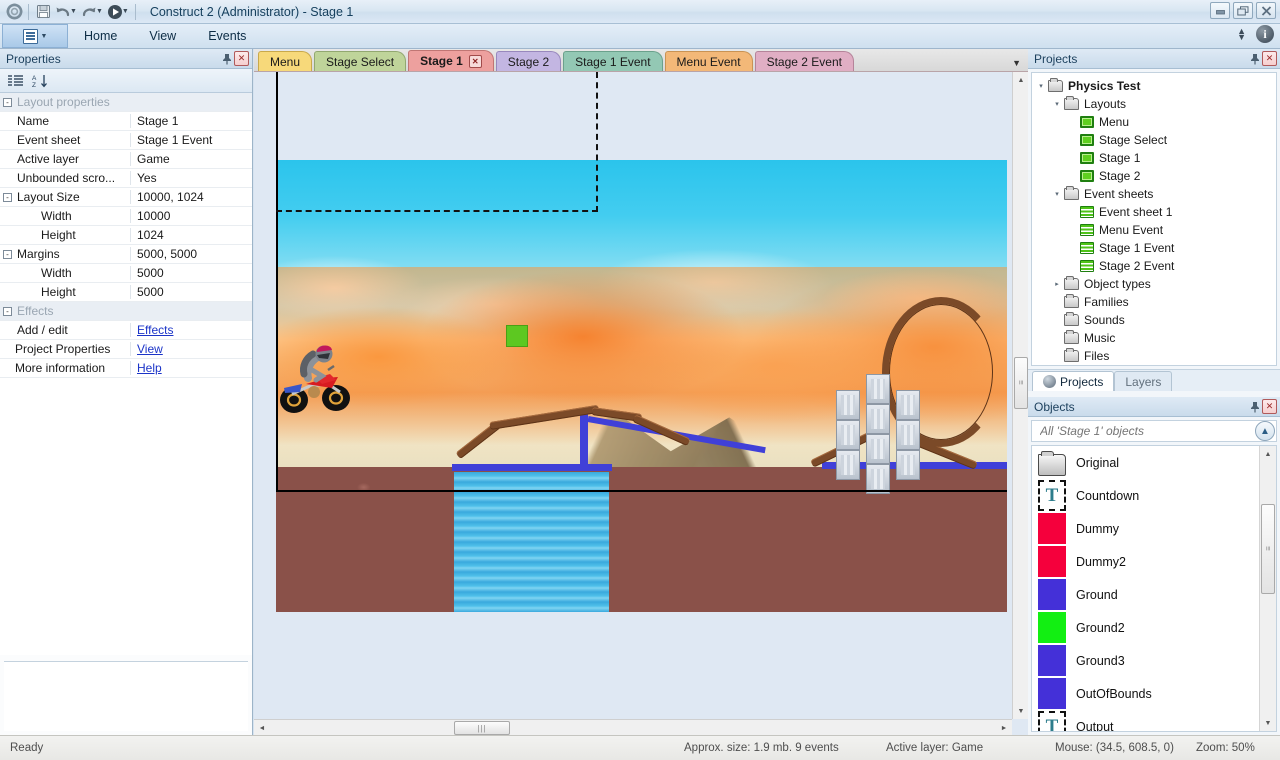 The width and height of the screenshot is (1280, 760). I want to click on document-tab-stage-1-event: Stage 1 Event, so click(613, 61).